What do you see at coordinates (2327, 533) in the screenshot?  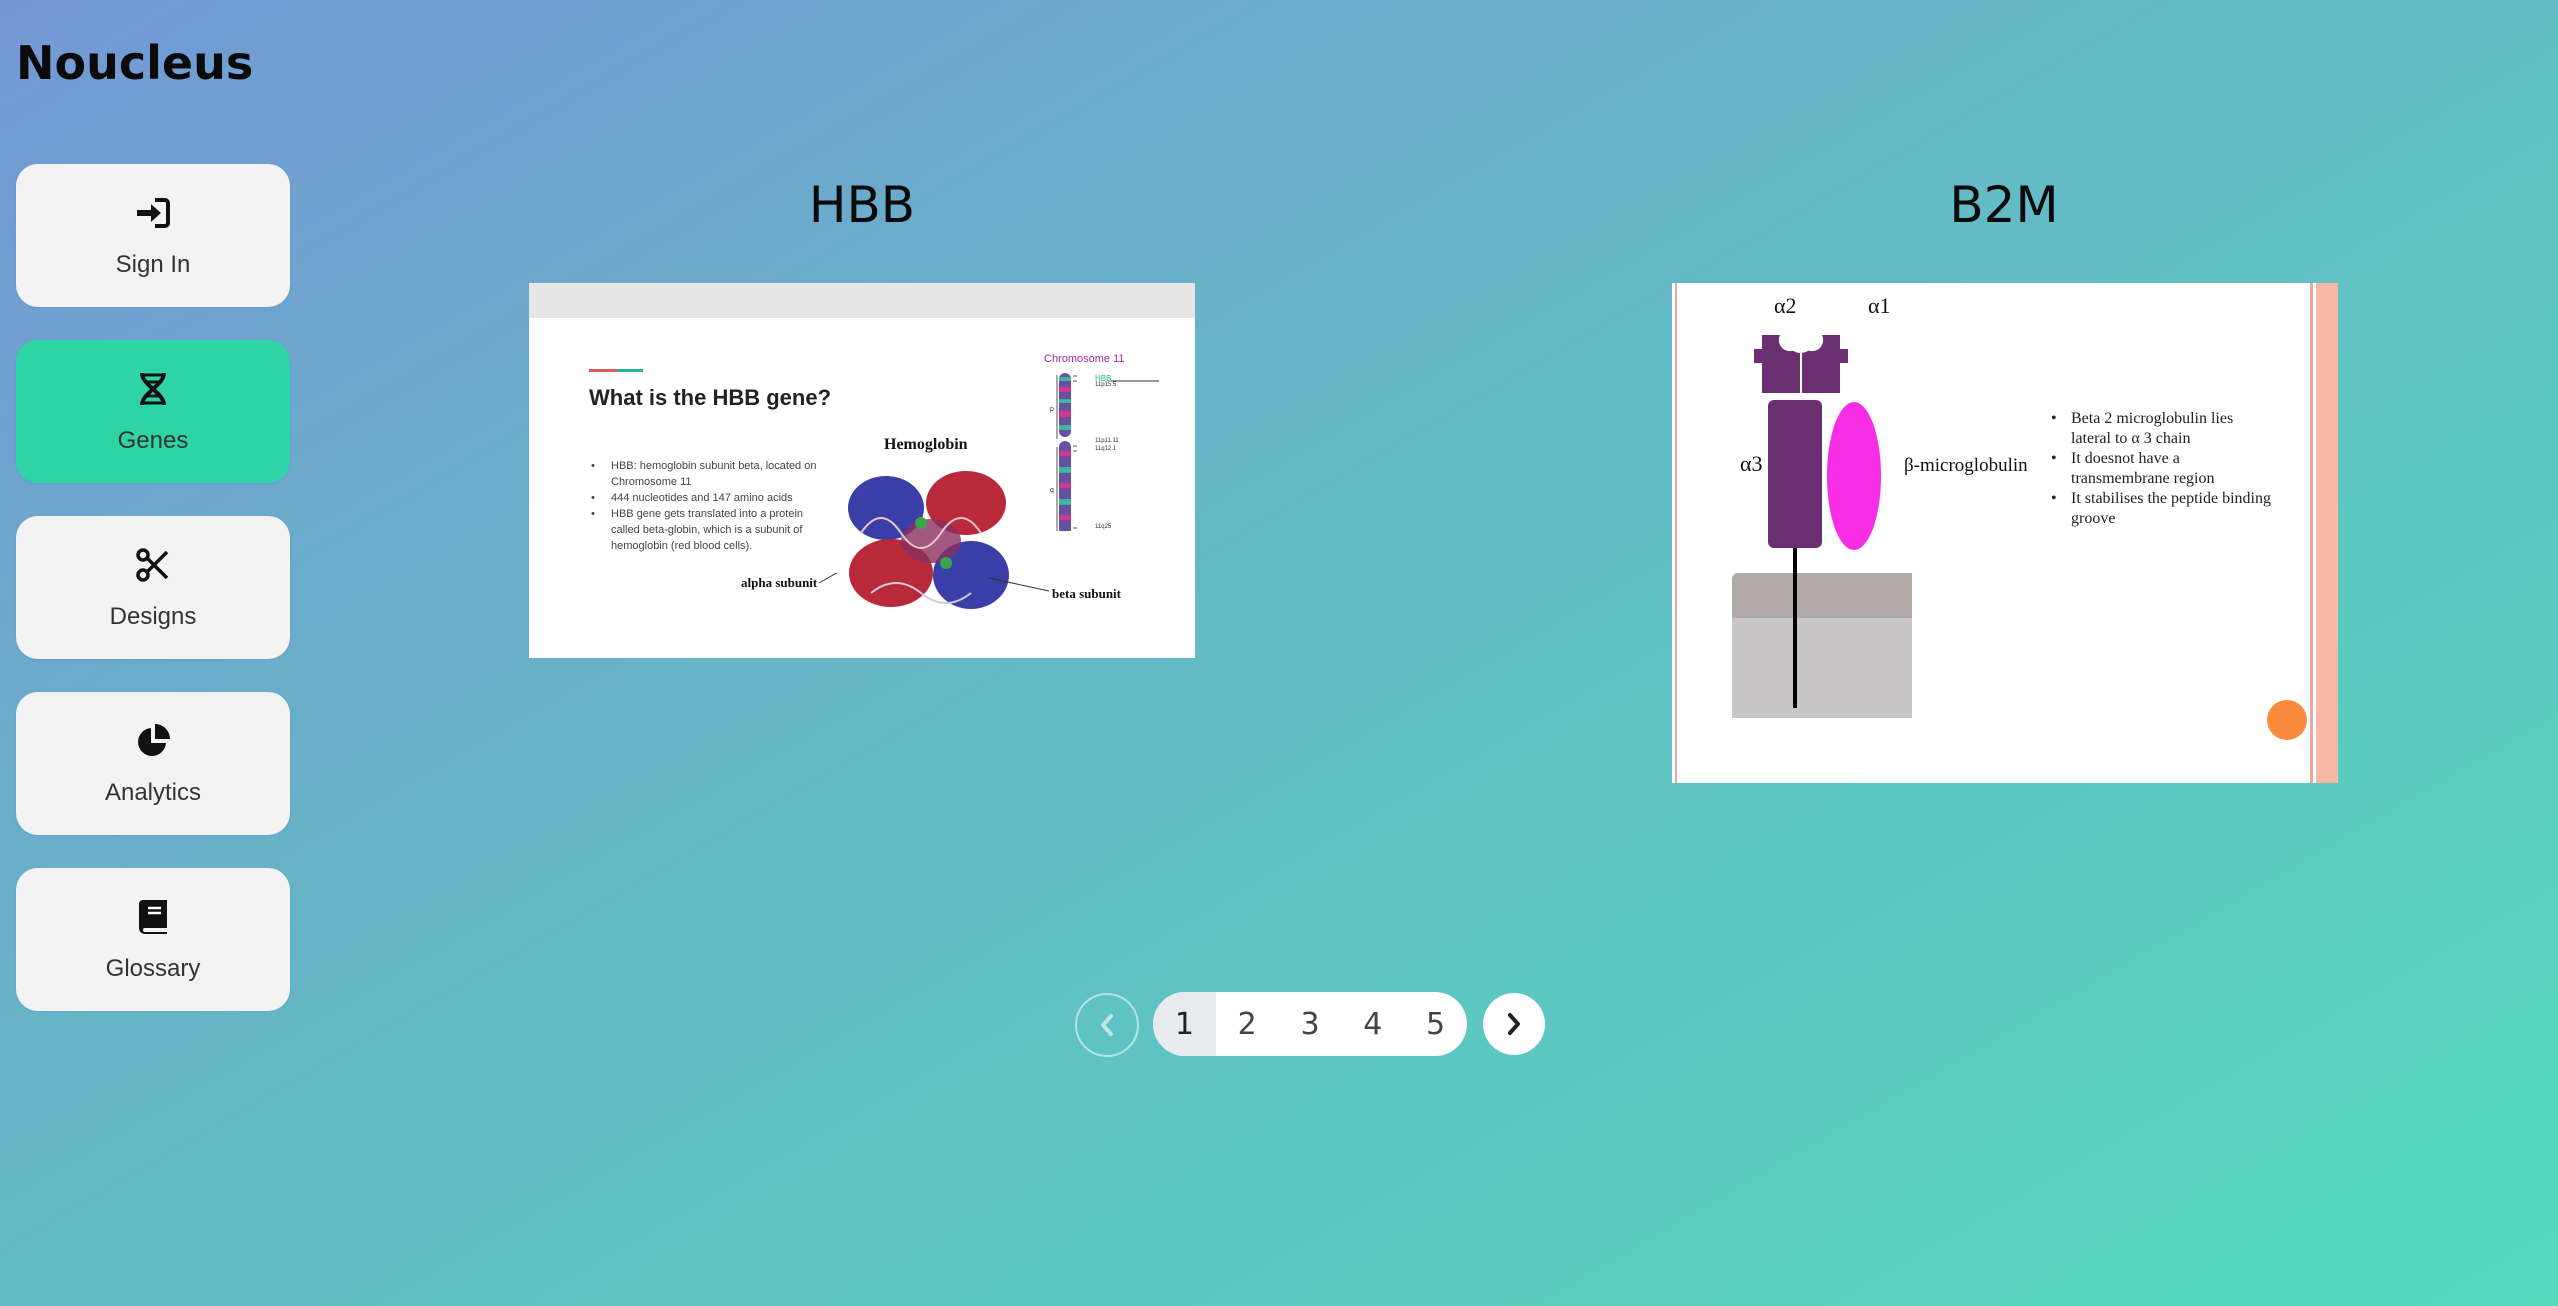 I see `slide-border-bar` at bounding box center [2327, 533].